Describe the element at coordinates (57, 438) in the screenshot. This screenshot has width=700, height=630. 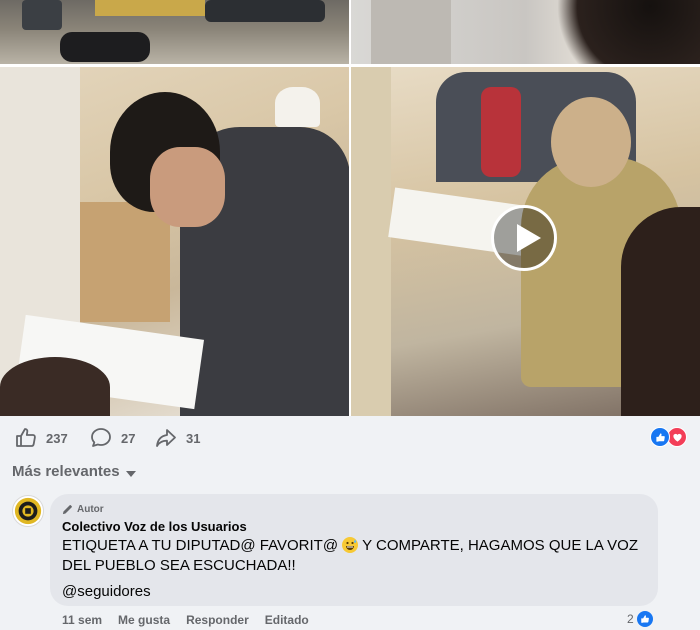
I see `like-count: 237` at that location.